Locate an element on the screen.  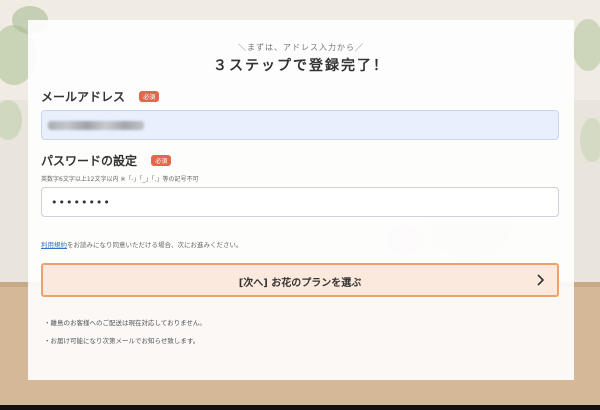
password-field is located at coordinates (300, 202).